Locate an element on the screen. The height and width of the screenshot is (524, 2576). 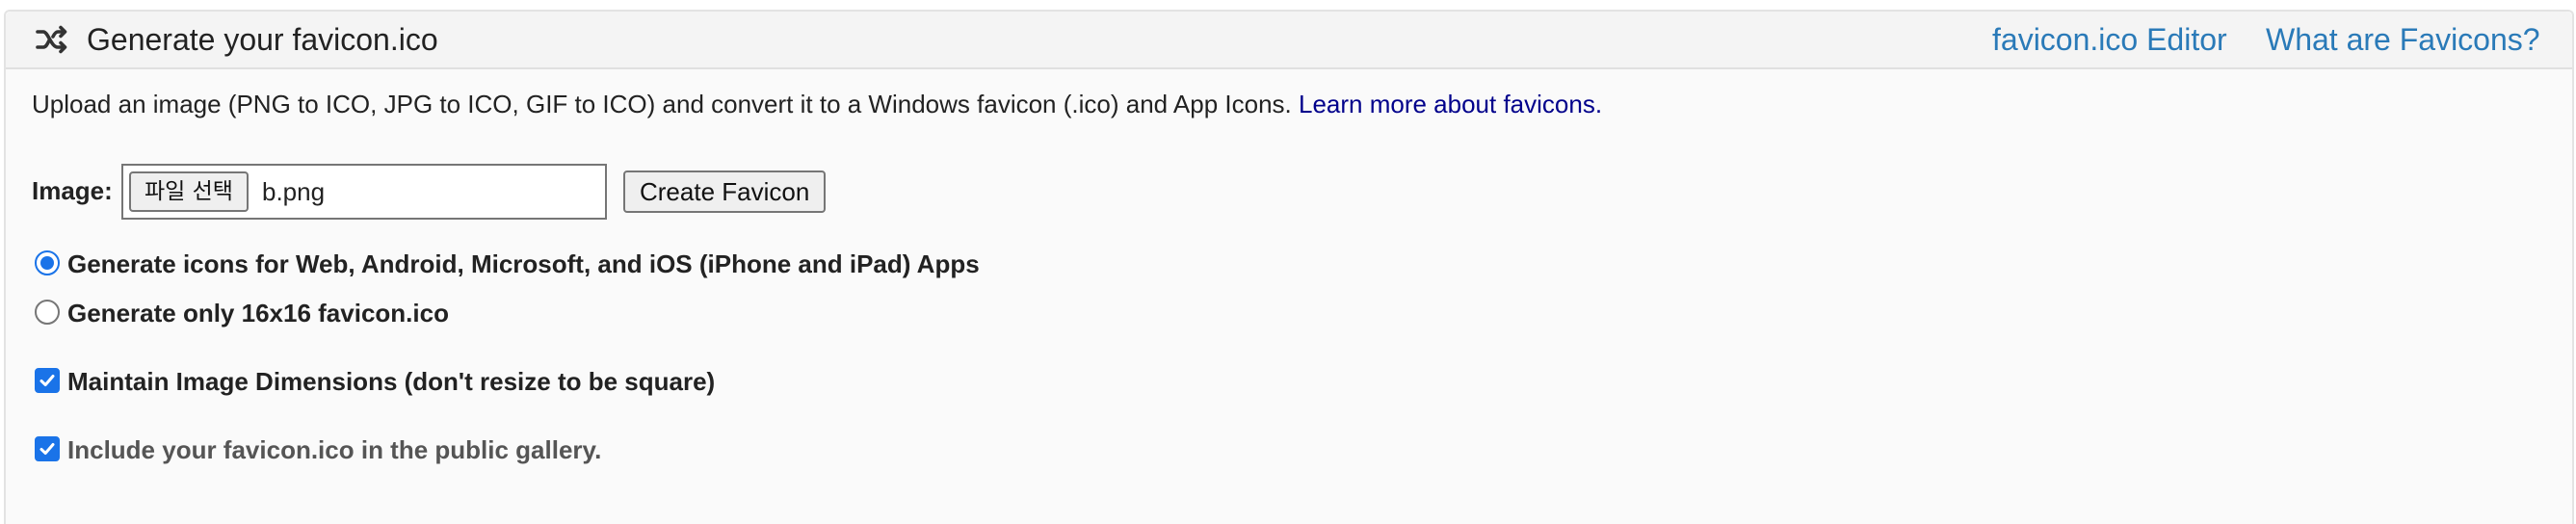
choose-file-button: 파일 선택 is located at coordinates (189, 191).